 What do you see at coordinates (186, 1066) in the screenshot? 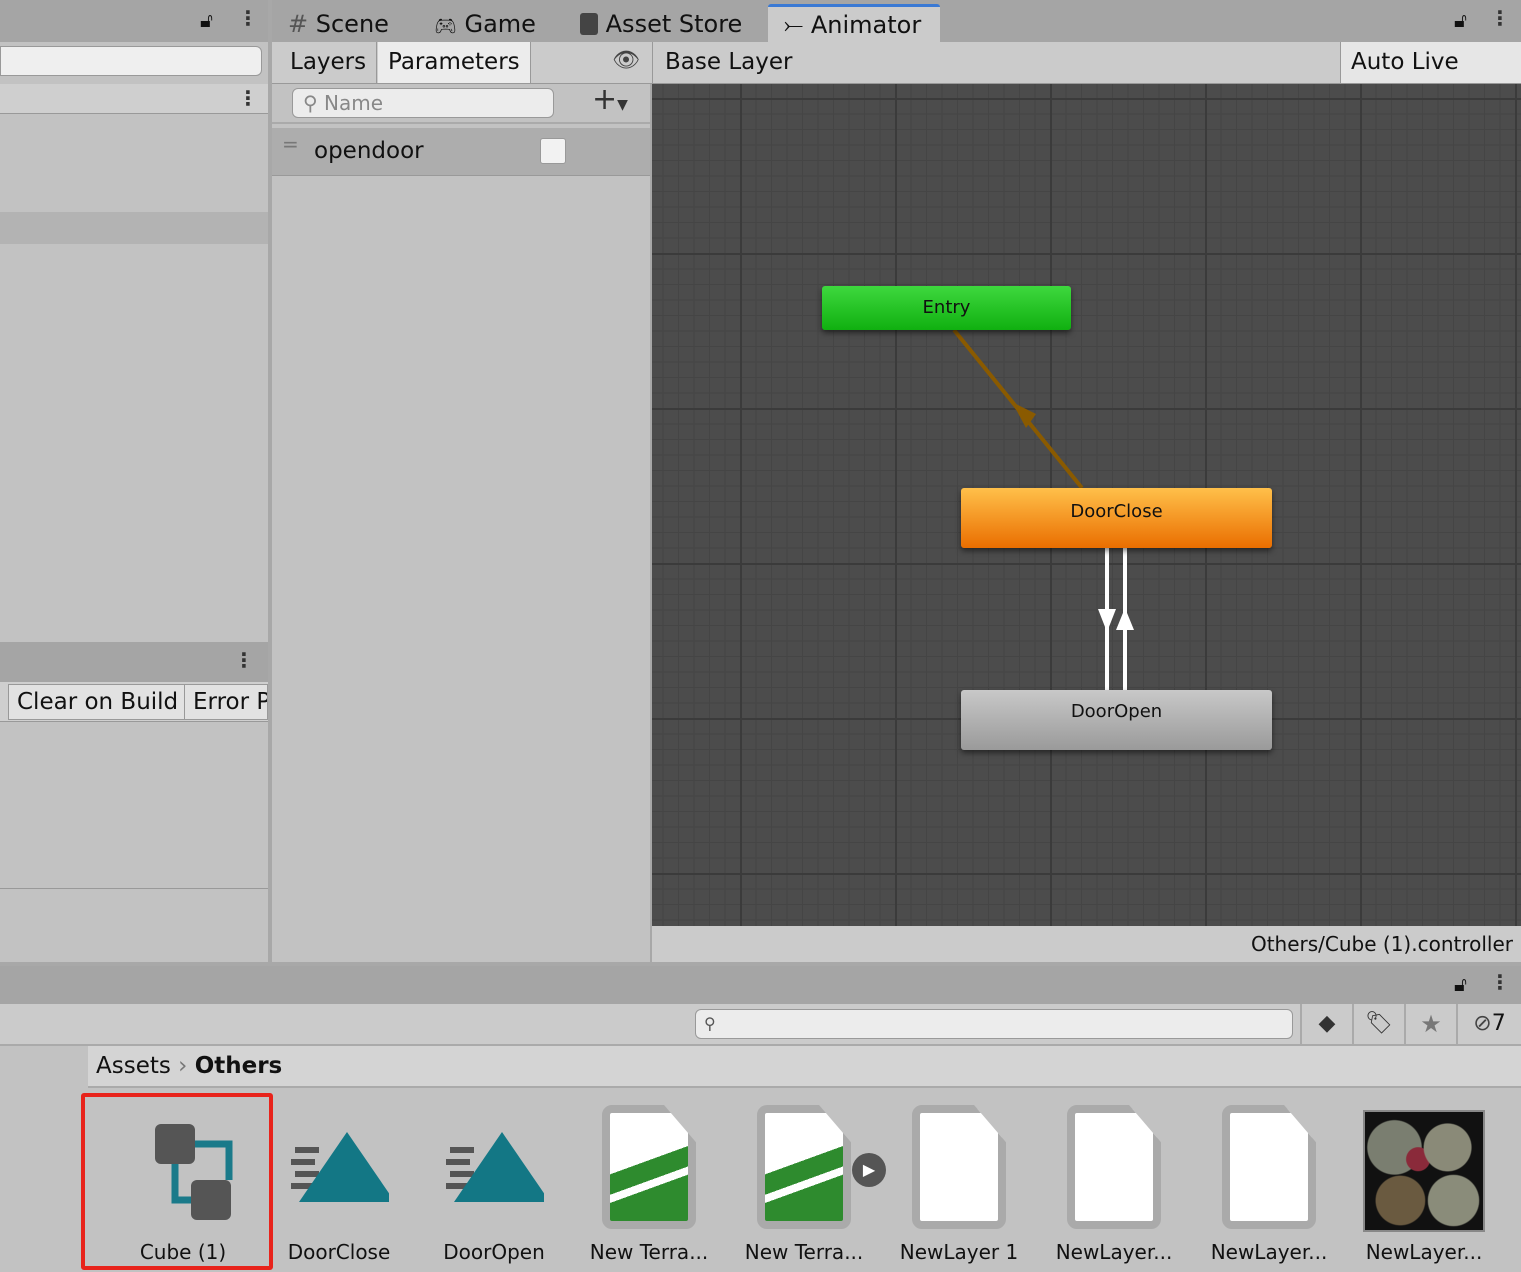
I see `chevron-right-icon: ›` at bounding box center [186, 1066].